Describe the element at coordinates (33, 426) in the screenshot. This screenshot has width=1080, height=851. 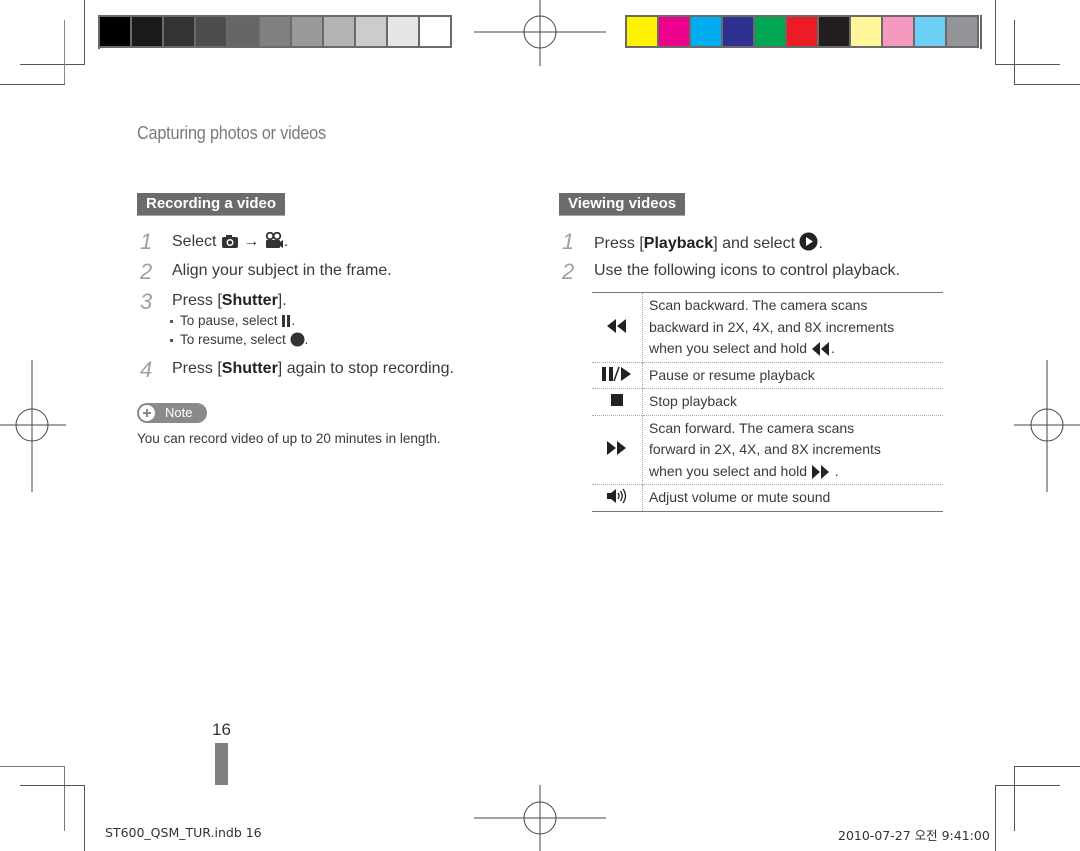
I see `registration-mark-left` at that location.